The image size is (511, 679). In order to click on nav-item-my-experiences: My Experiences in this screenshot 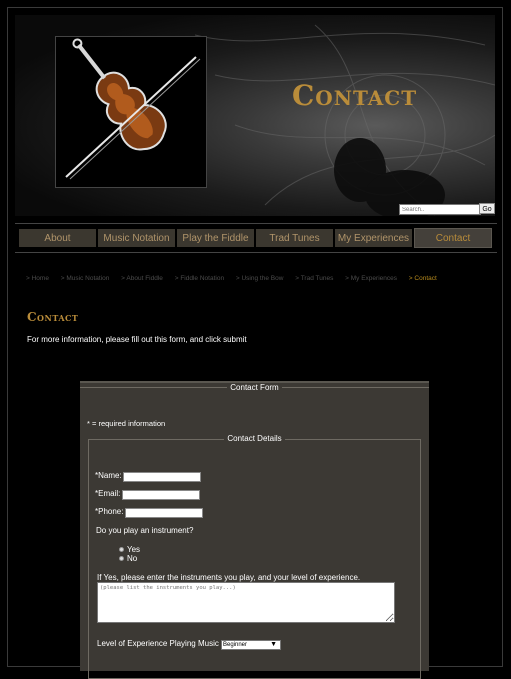, I will do `click(373, 238)`.